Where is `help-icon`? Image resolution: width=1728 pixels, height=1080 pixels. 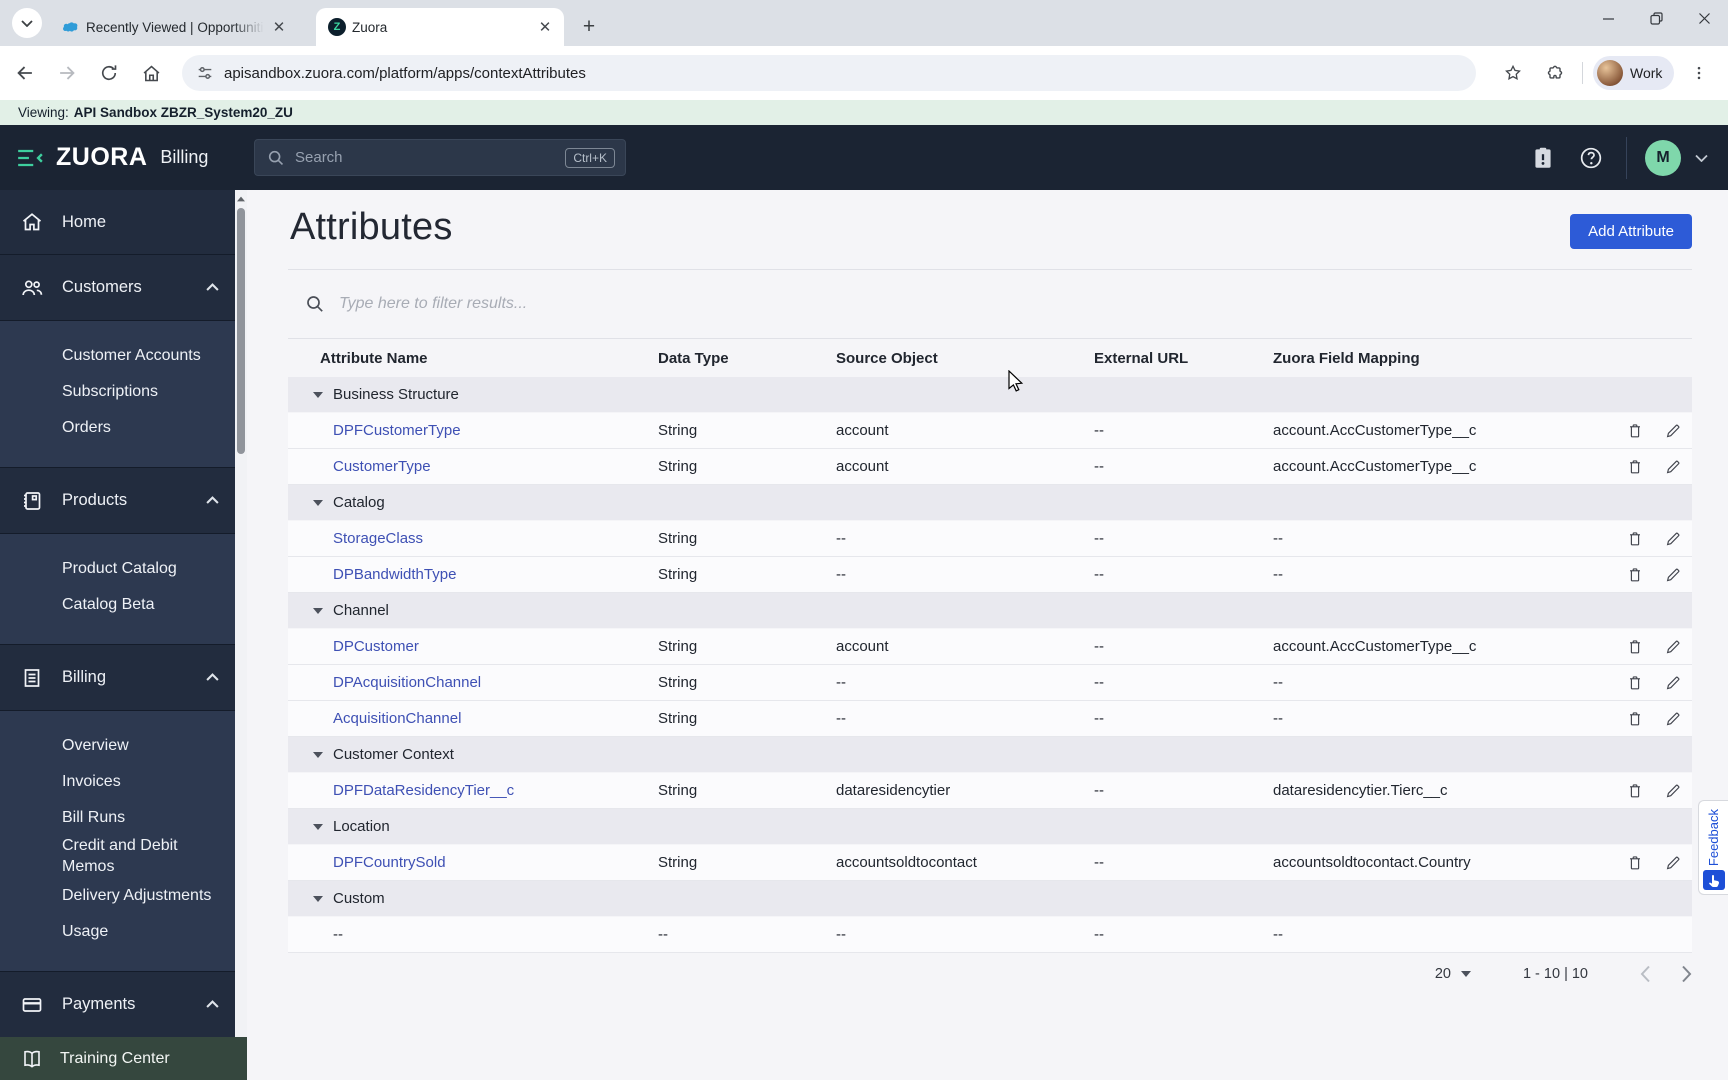
help-icon is located at coordinates (1591, 158).